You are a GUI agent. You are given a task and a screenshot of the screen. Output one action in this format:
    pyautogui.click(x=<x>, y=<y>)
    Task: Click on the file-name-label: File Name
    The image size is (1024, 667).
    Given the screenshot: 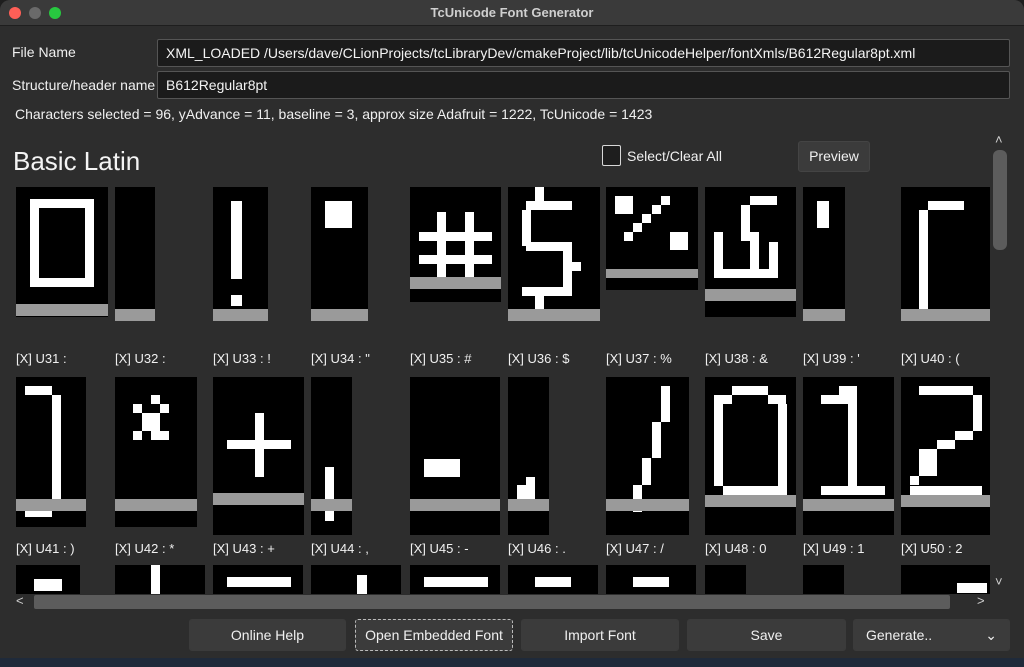 What is the action you would take?
    pyautogui.click(x=44, y=52)
    